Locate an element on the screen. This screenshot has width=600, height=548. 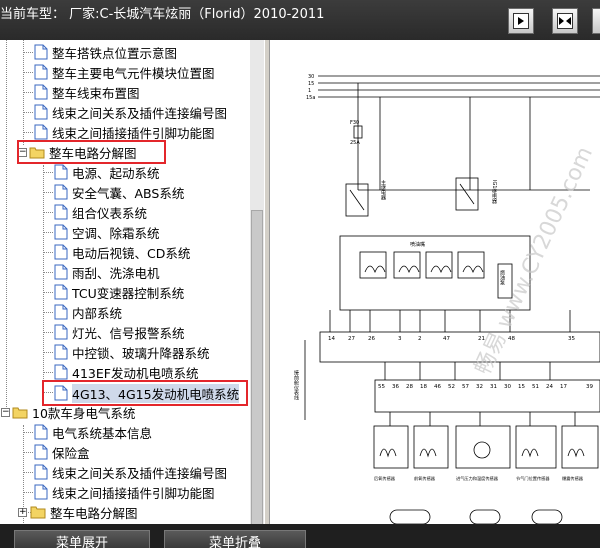
tree-scrollbar is located at coordinates (257, 285).